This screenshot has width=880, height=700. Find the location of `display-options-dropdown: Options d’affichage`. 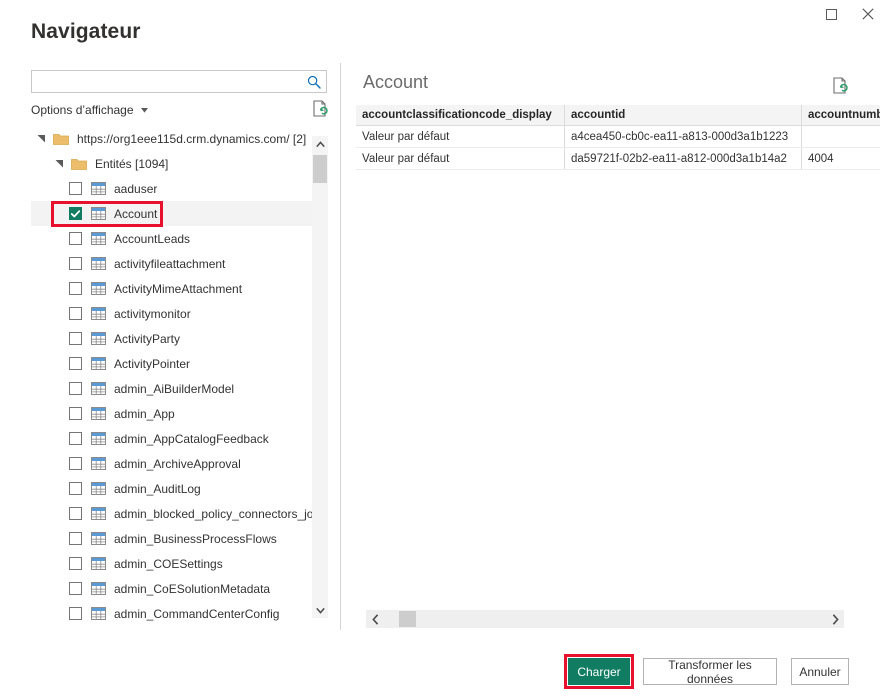

display-options-dropdown: Options d’affichage is located at coordinates (90, 110).